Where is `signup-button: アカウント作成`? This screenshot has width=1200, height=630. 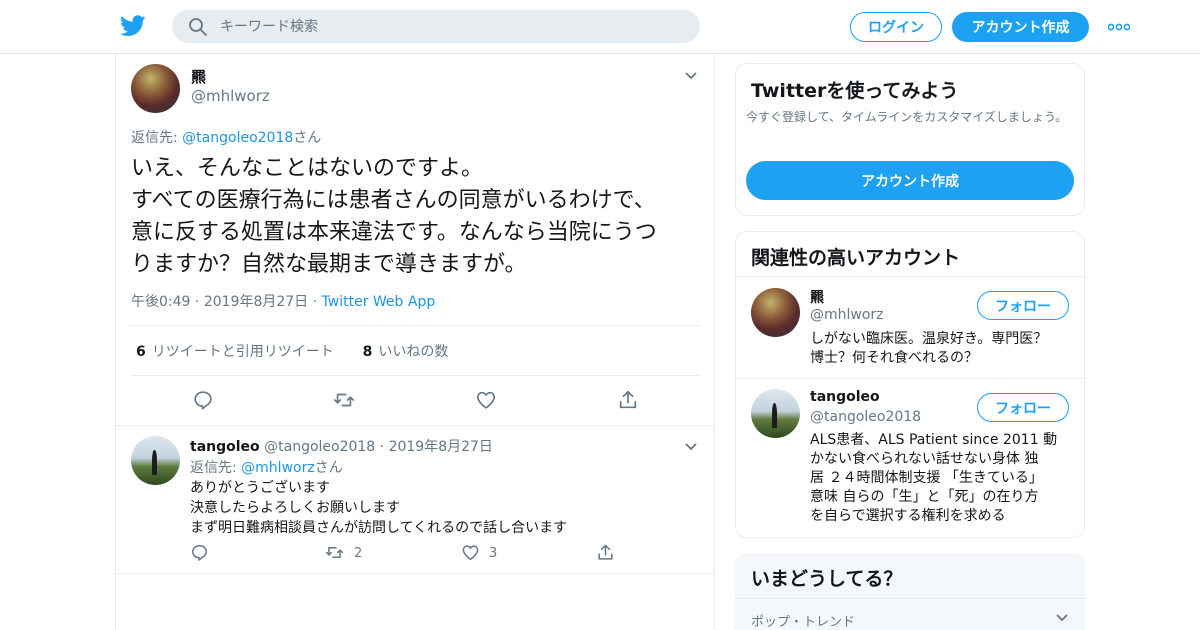
signup-button: アカウント作成 is located at coordinates (1020, 27).